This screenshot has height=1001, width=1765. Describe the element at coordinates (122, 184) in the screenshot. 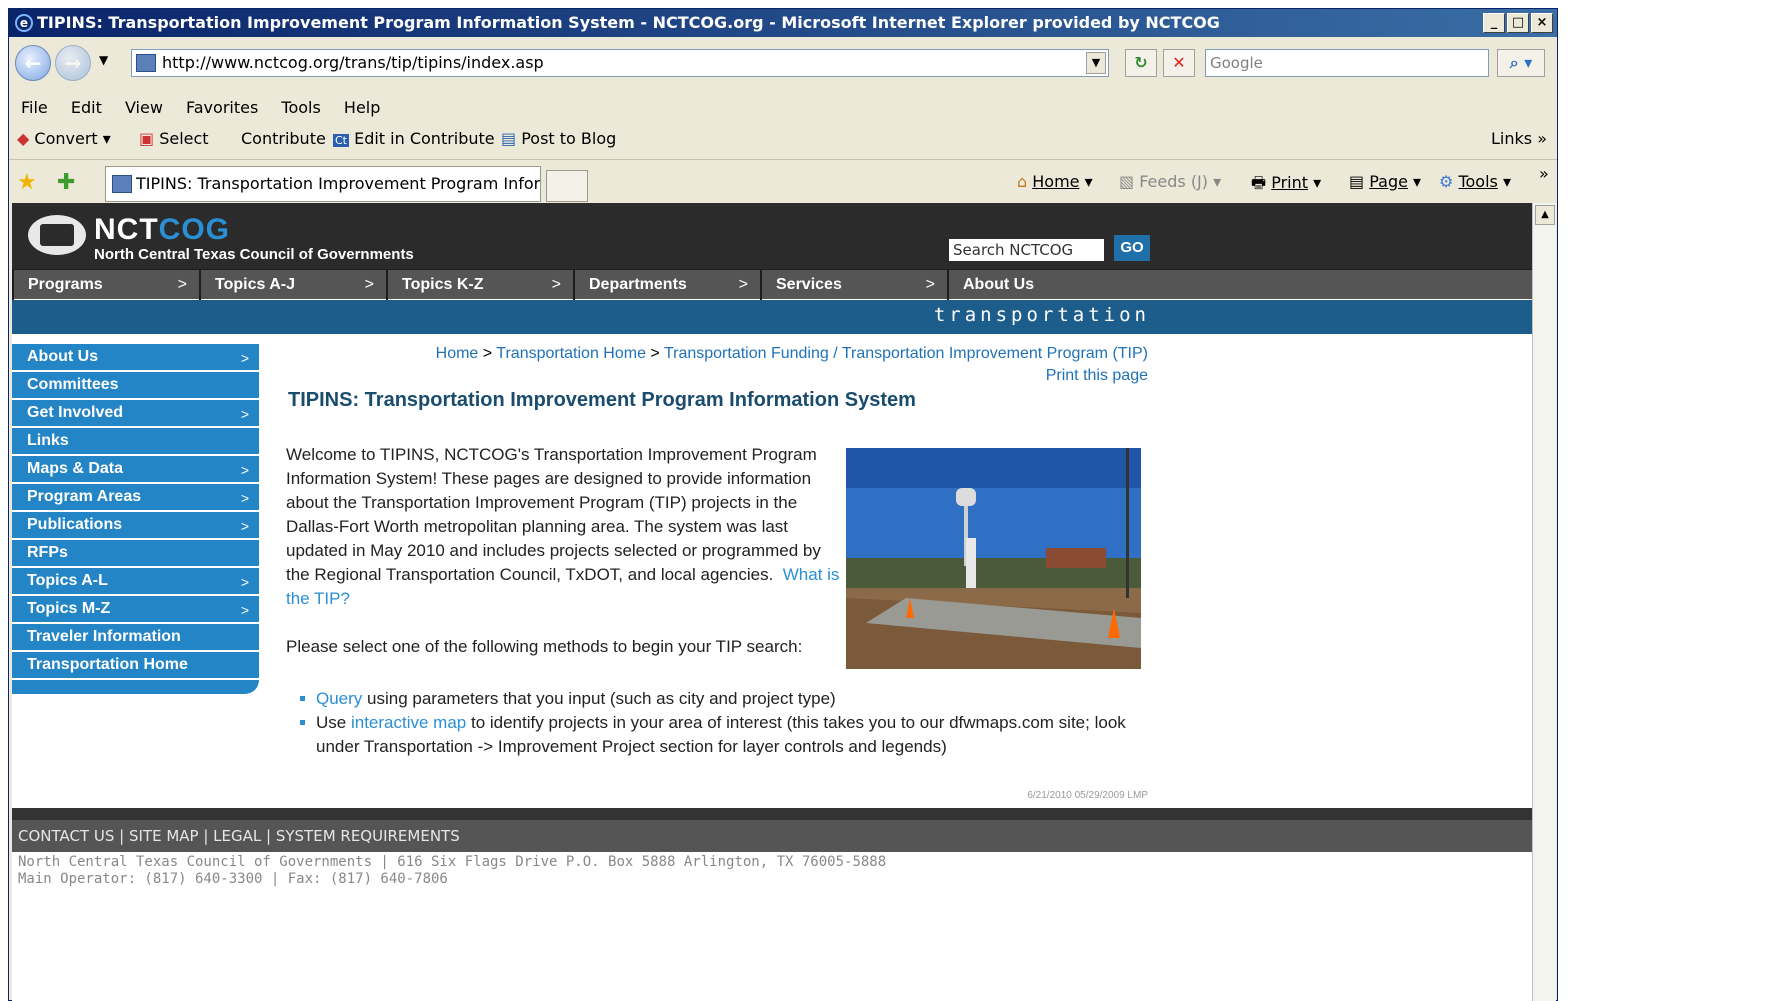

I see `tab-favicon-icon` at that location.